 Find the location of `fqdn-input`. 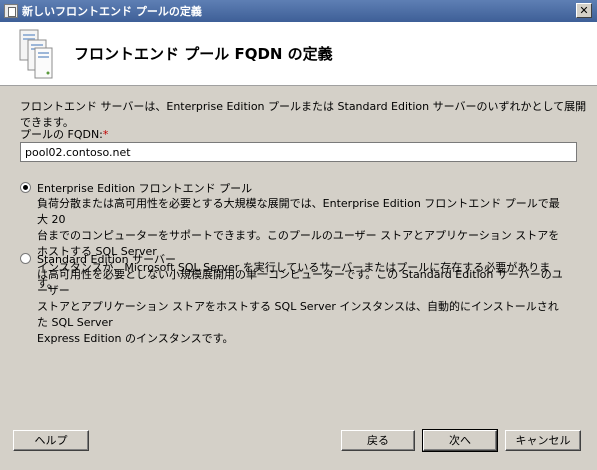

fqdn-input is located at coordinates (298, 152).